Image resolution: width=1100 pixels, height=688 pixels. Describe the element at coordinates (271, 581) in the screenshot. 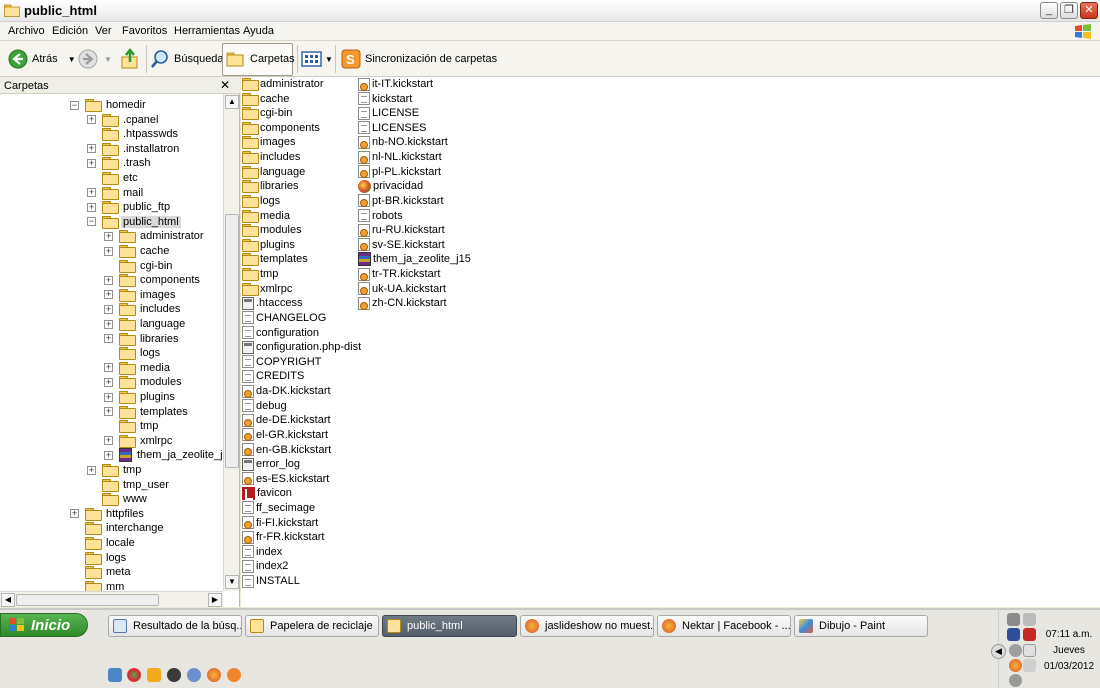

I see `file-item: INSTALL` at that location.